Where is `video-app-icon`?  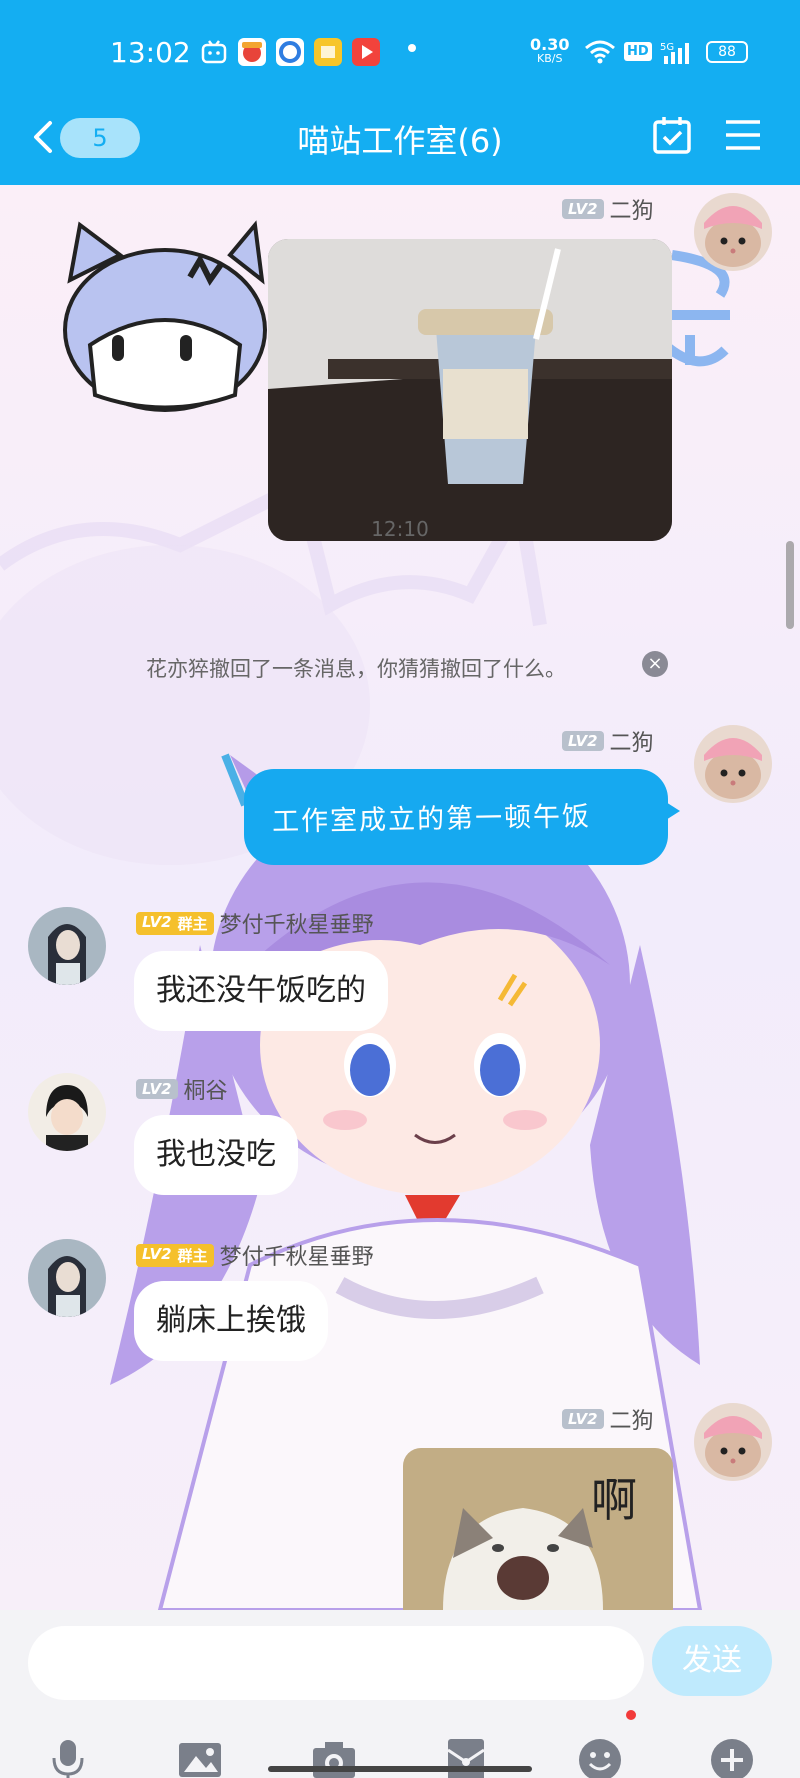
video-app-icon is located at coordinates (366, 52).